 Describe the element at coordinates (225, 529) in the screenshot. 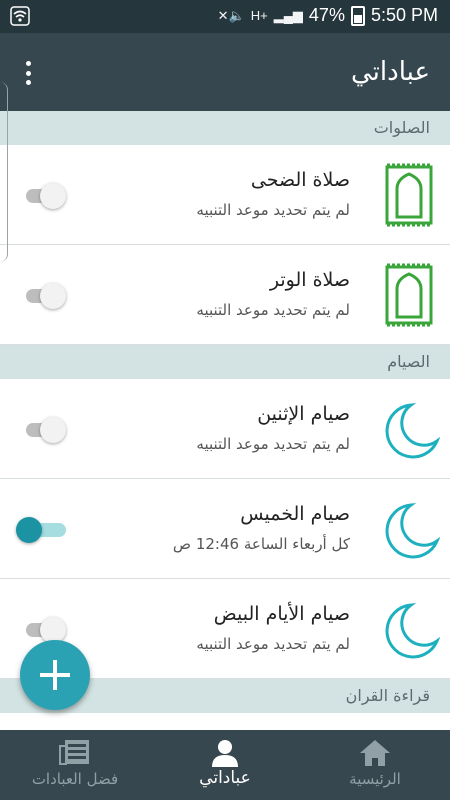

I see `list-item: صيام الخميس كل أربعاء الساعة 12:46 ص` at that location.